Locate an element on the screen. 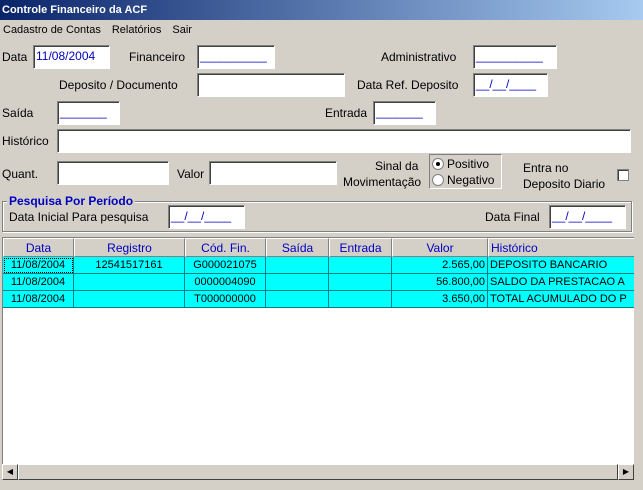 This screenshot has height=490, width=643. radio-positivo: Positivo is located at coordinates (465, 164).